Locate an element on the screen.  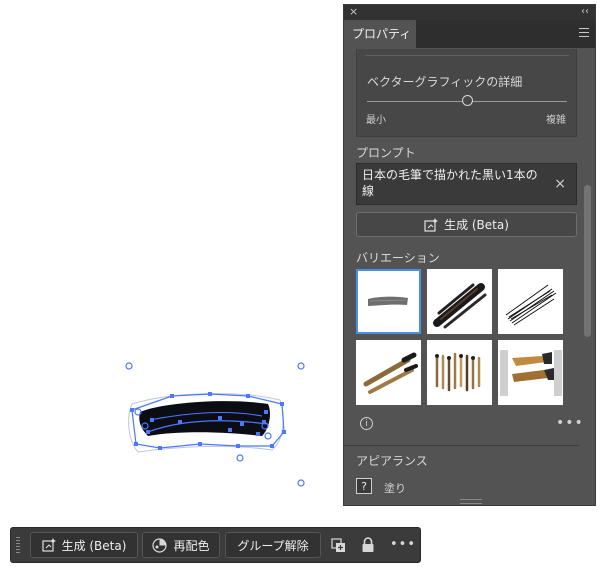
generate-button: 生成 (Beta) is located at coordinates (466, 224).